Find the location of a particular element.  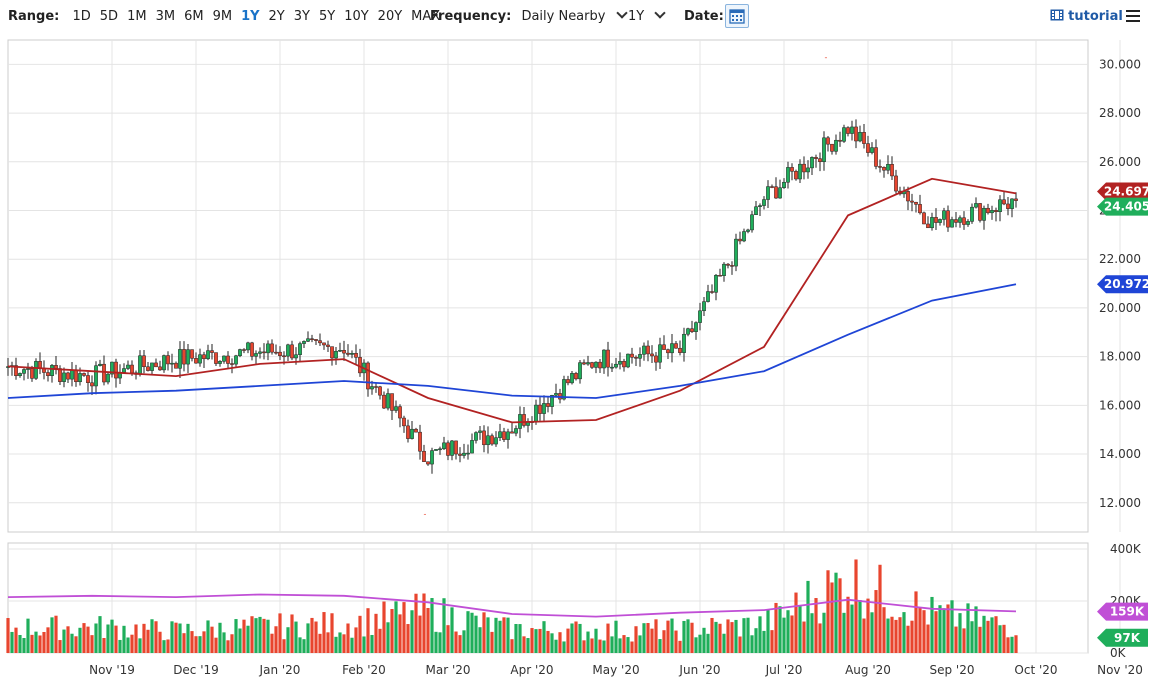

y-tick-label: 16.000 is located at coordinates (1120, 405).